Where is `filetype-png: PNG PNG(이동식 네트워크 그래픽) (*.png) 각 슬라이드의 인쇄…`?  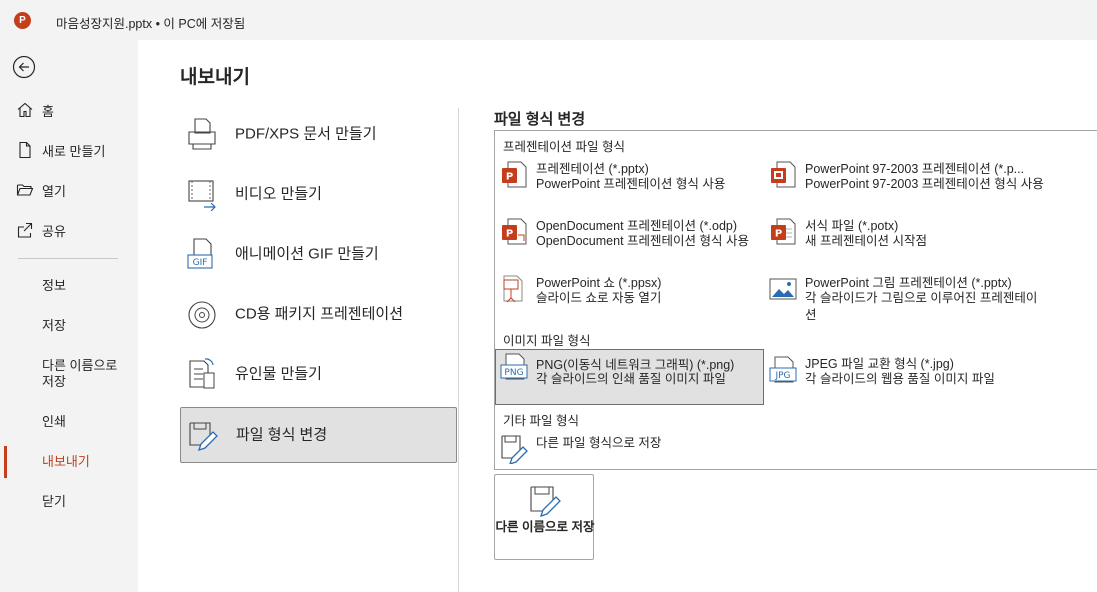 filetype-png: PNG PNG(이동식 네트워크 그래픽) (*.png) 각 슬라이드의 인쇄… is located at coordinates (629, 377).